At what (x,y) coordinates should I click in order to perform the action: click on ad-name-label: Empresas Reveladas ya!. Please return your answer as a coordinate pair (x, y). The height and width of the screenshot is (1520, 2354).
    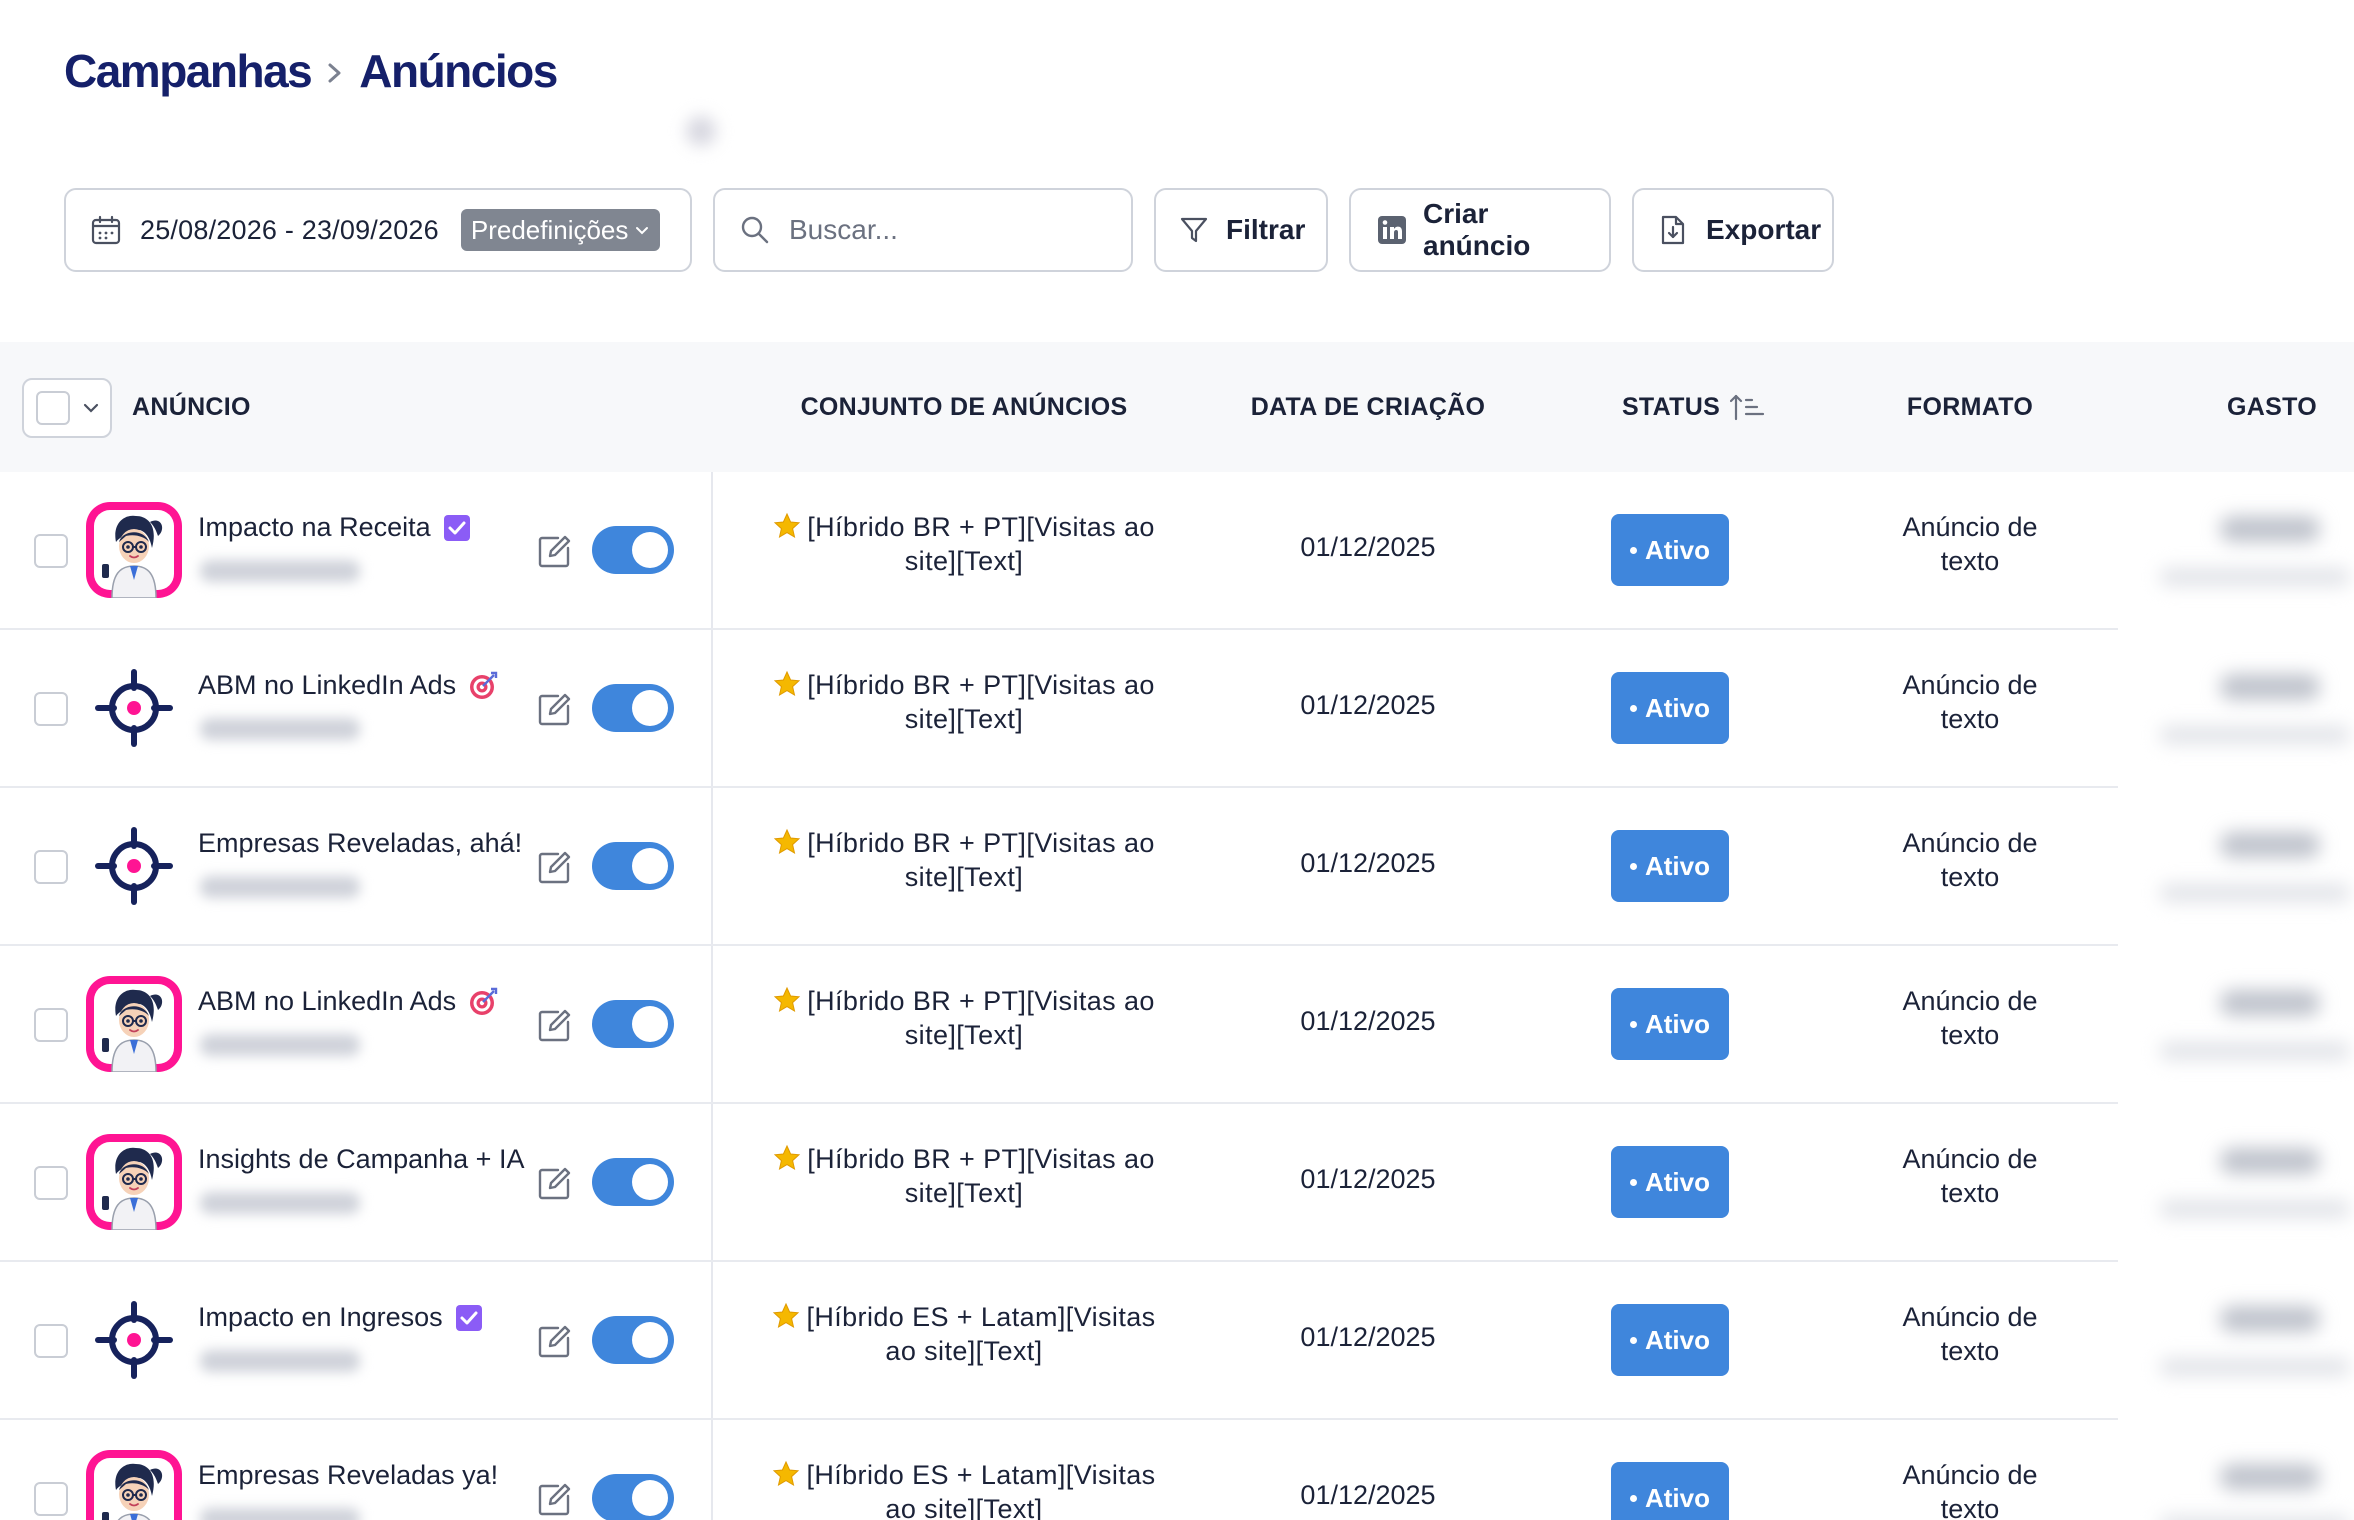
    Looking at the image, I should click on (348, 1475).